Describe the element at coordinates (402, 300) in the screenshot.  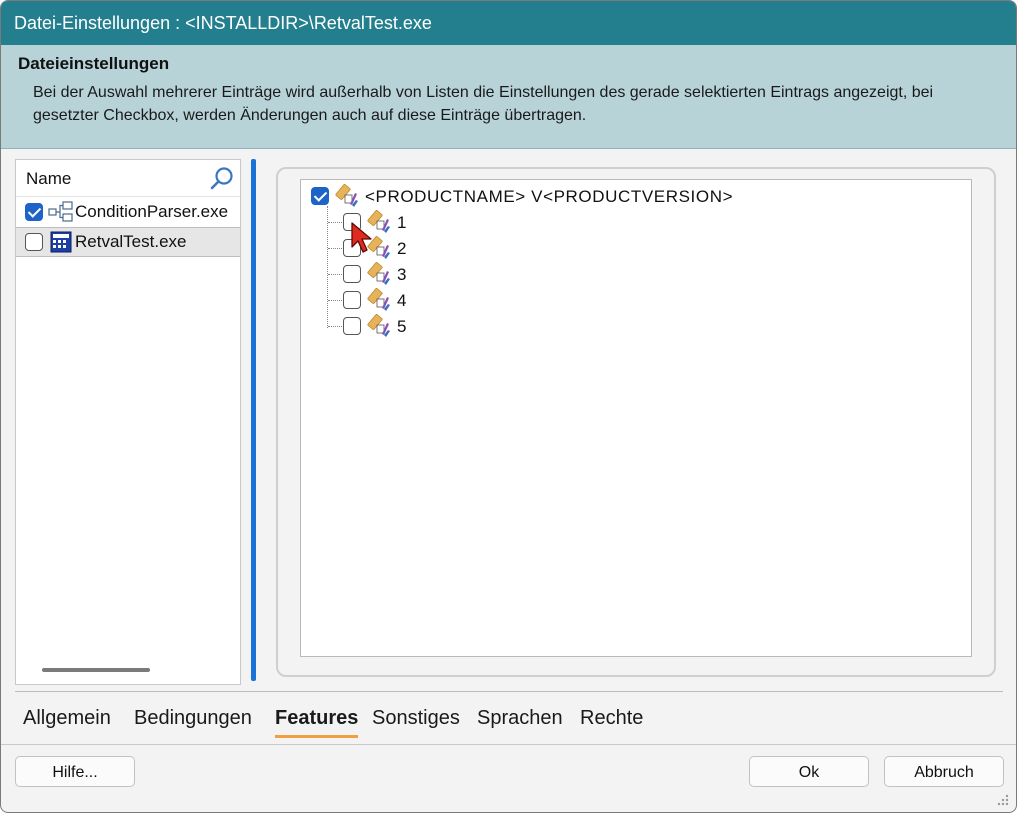
I see `tree-node-label: 4` at that location.